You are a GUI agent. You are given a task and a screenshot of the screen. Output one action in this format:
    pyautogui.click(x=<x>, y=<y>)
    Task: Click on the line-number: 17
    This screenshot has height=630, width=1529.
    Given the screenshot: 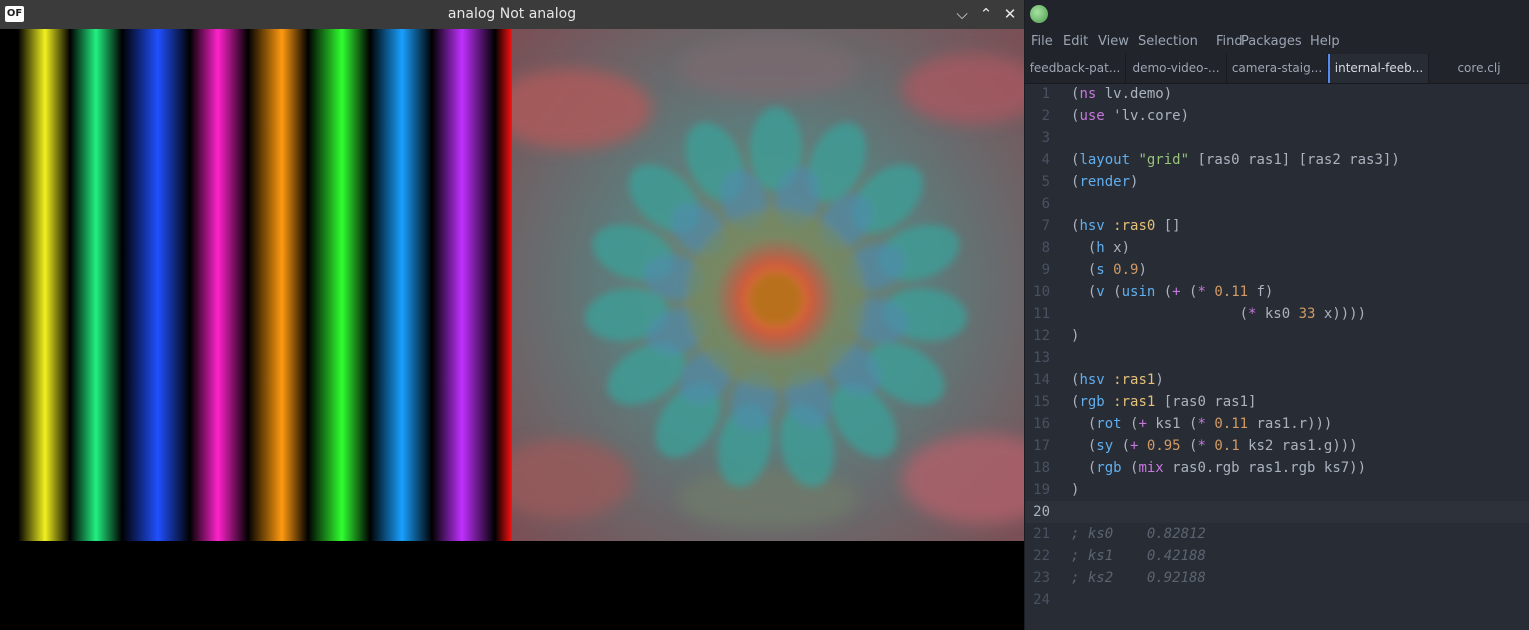 What is the action you would take?
    pyautogui.click(x=1041, y=446)
    